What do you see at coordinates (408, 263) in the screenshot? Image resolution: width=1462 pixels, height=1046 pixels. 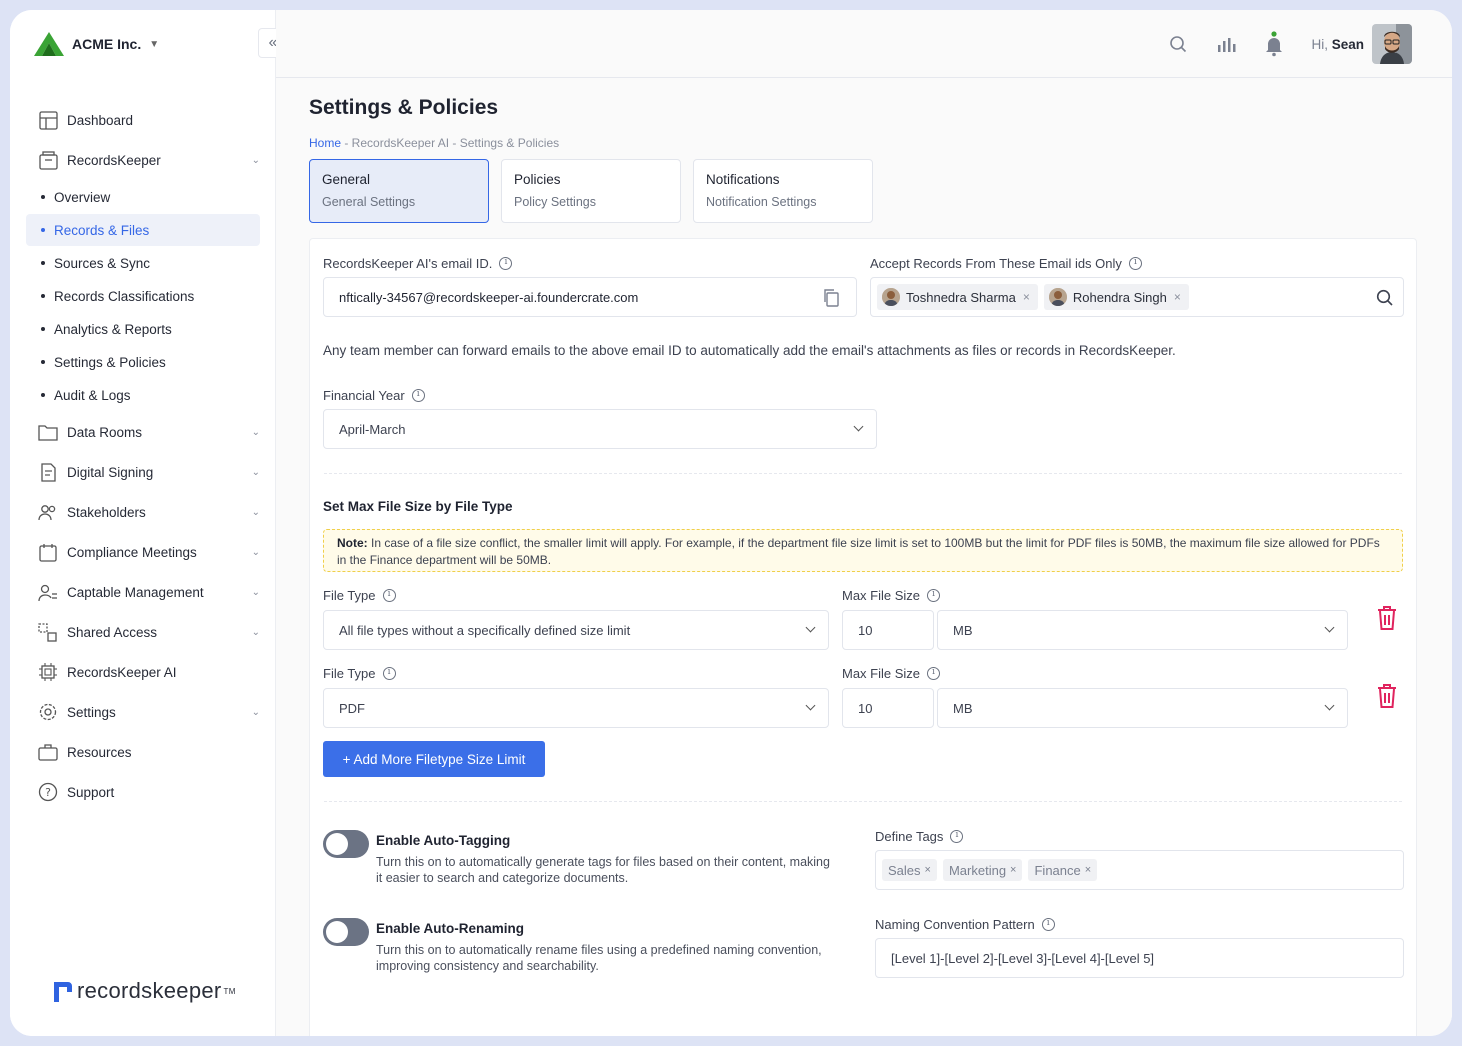 I see `email-id-label-text: RecordsKeeper AI's email ID.` at bounding box center [408, 263].